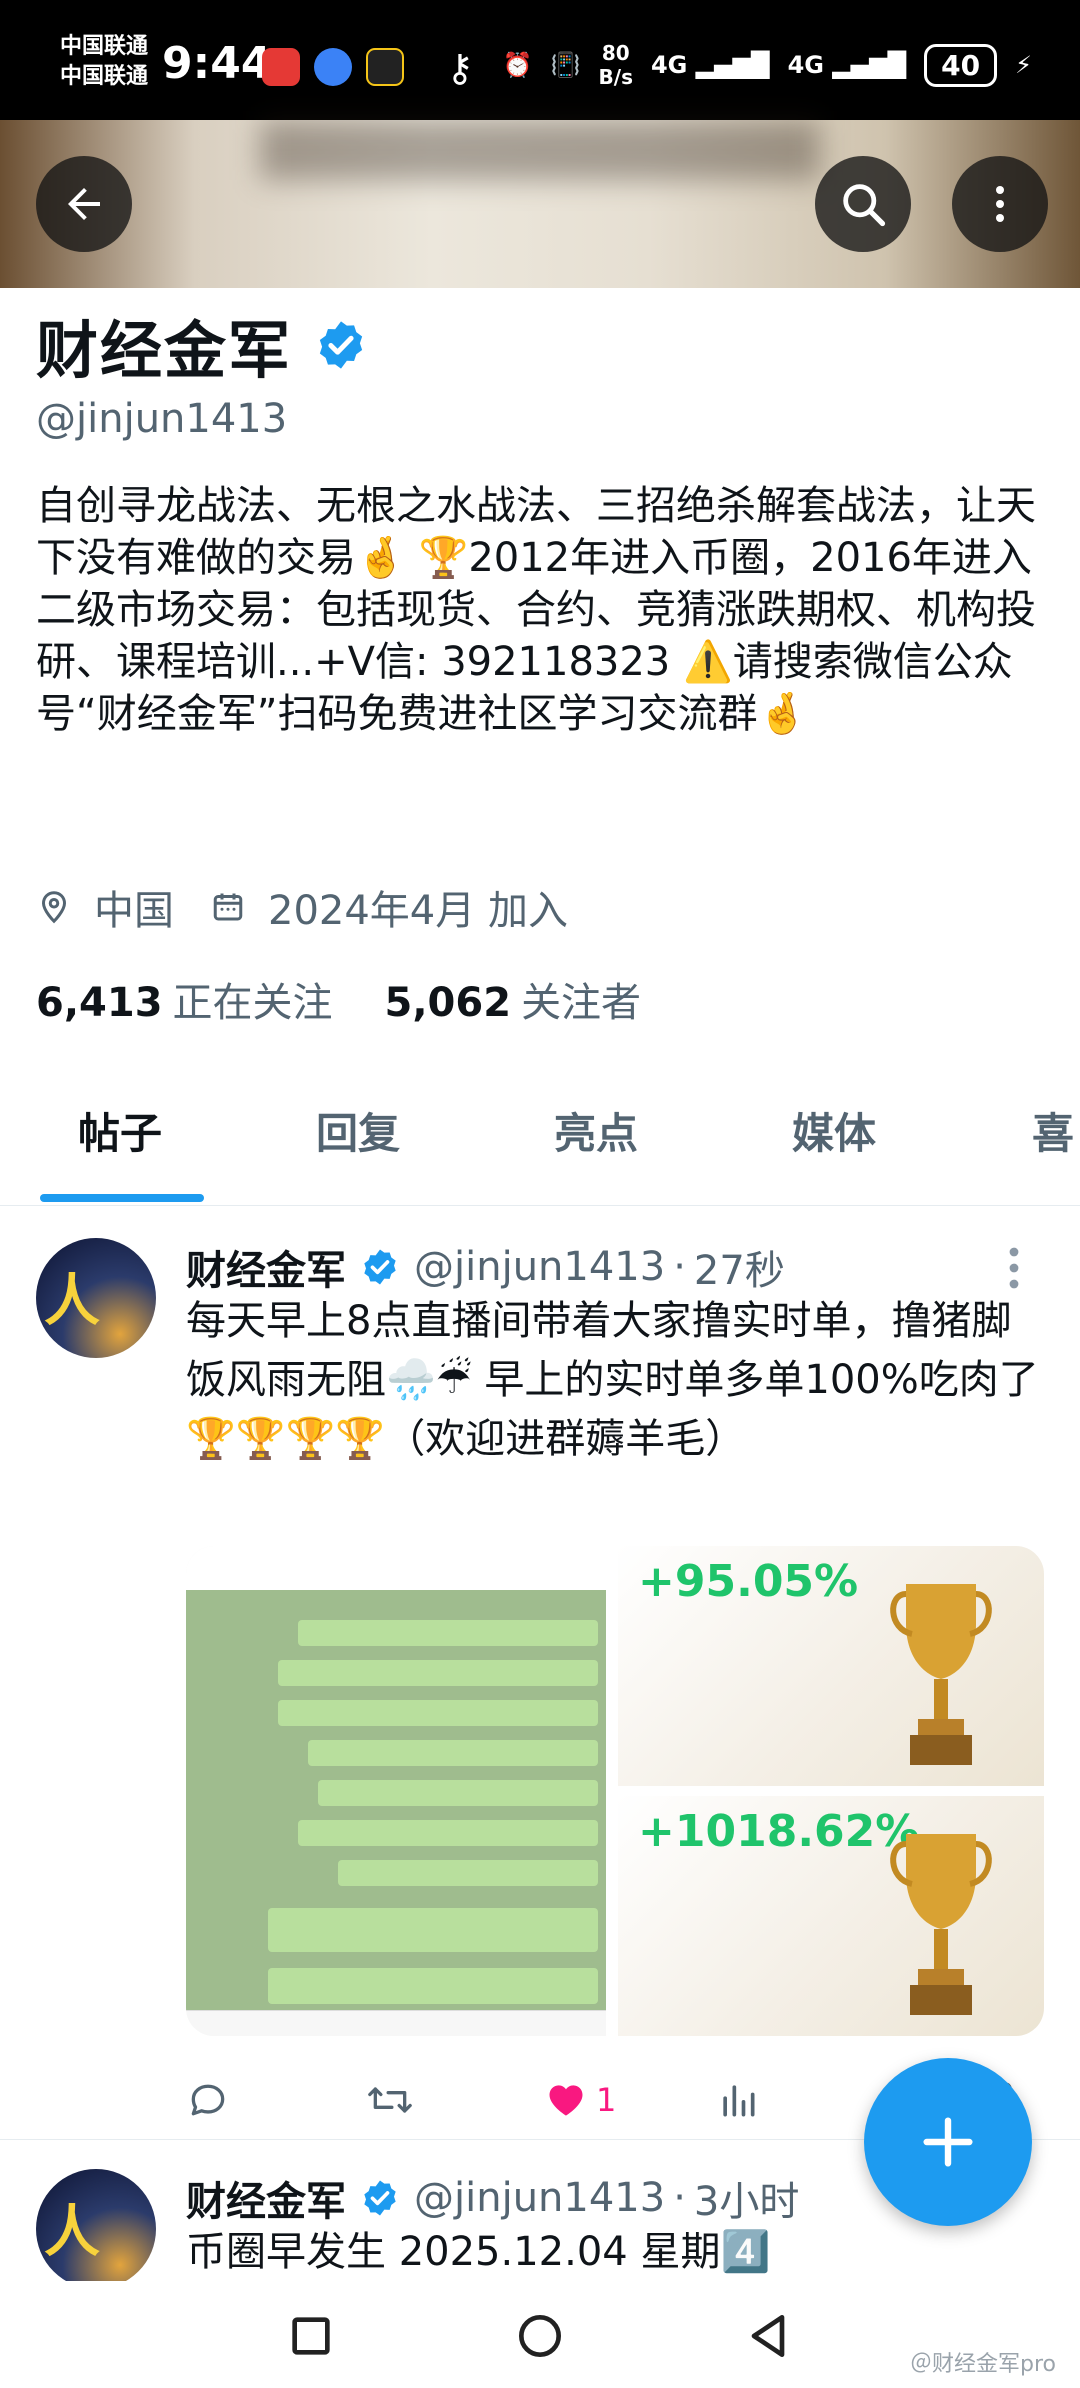 The image size is (1080, 2388). I want to click on back-button, so click(84, 204).